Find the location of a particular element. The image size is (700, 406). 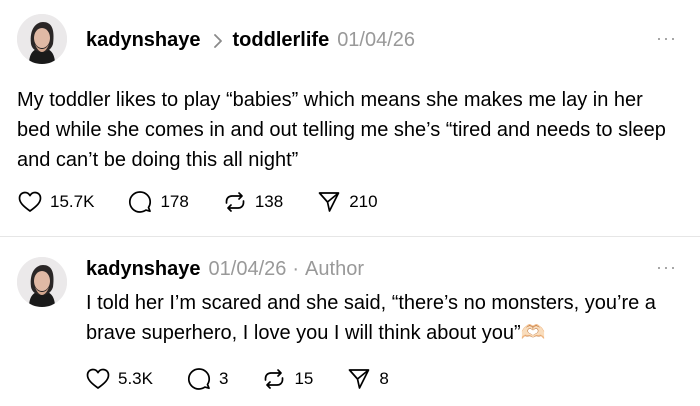

reply-reply-count: 3 is located at coordinates (223, 378).